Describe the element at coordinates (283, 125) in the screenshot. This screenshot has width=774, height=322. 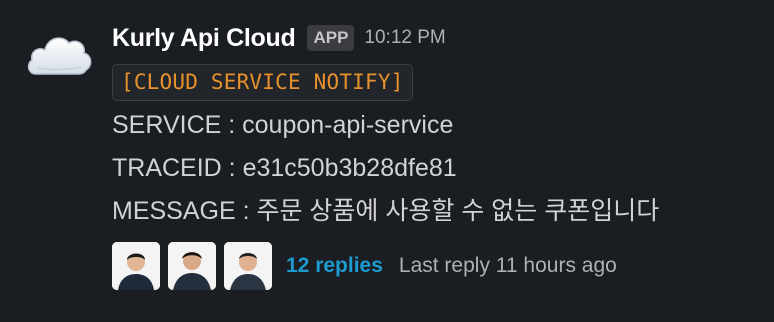
I see `service-line: SERVICE : coupon-api-service` at that location.